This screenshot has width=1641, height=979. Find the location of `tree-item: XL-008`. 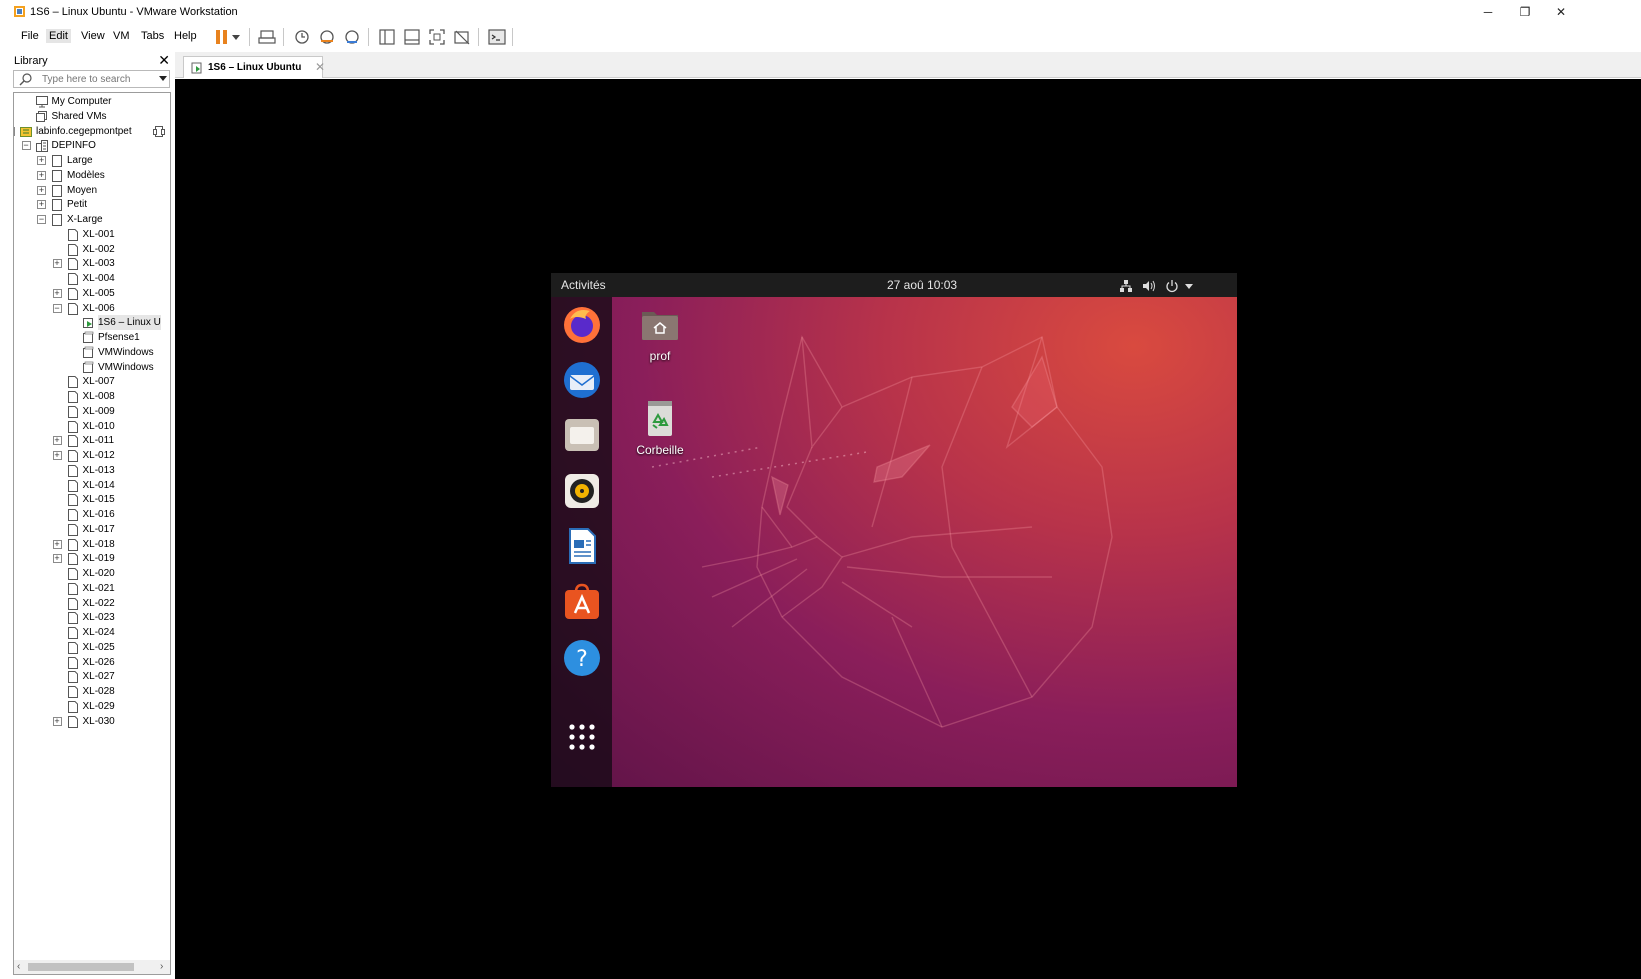

tree-item: XL-008 is located at coordinates (92, 396).